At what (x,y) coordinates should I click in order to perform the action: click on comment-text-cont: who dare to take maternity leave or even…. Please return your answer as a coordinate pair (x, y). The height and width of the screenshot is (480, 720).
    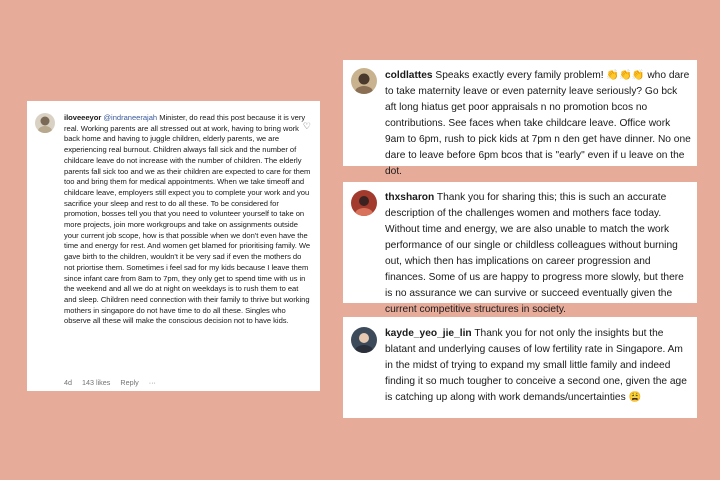
    Looking at the image, I should click on (538, 123).